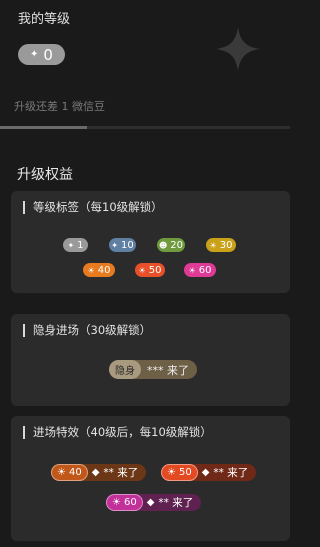 Image resolution: width=320 pixels, height=547 pixels. I want to click on level-tag-20: ☻ 20, so click(171, 245).